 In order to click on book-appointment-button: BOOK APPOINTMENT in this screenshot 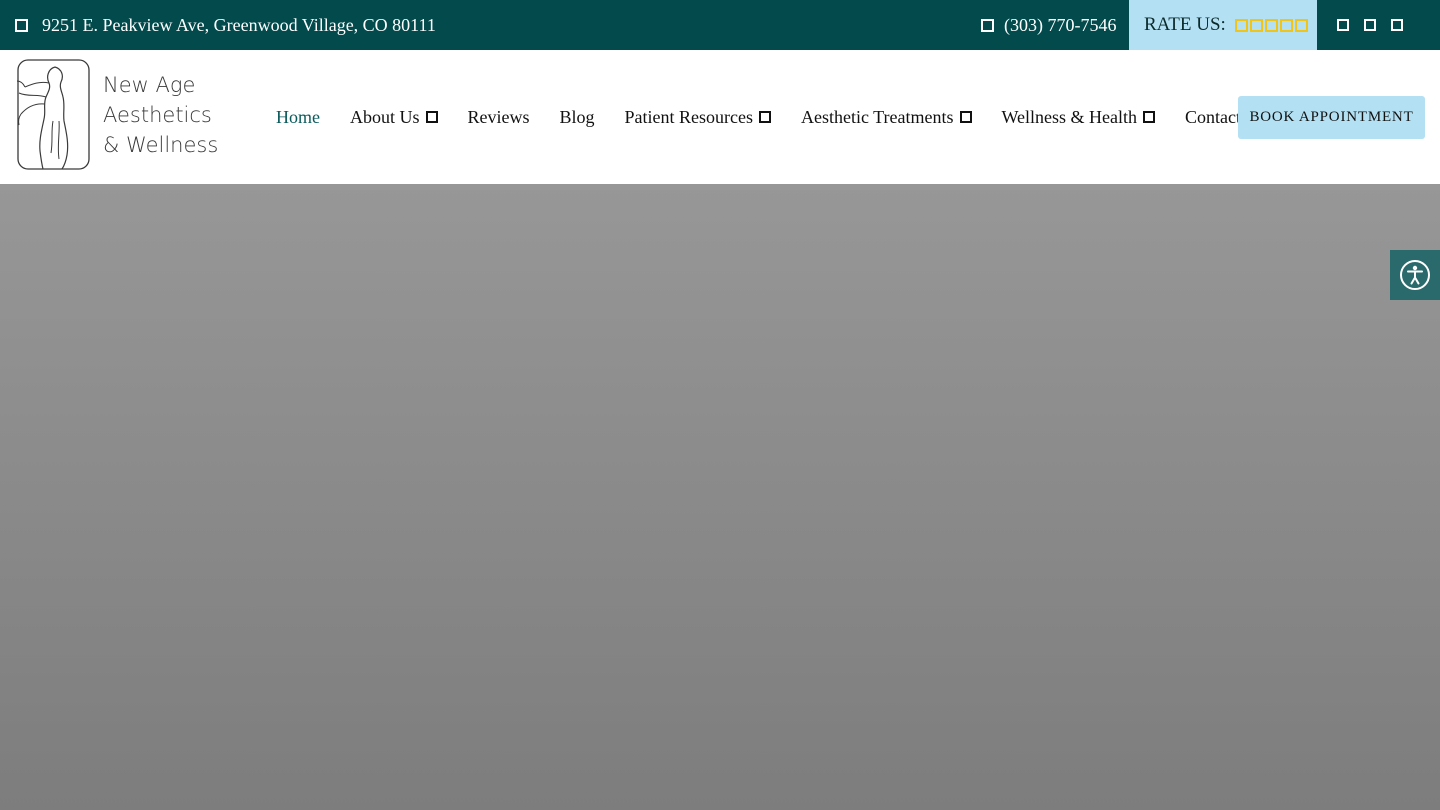, I will do `click(1331, 117)`.